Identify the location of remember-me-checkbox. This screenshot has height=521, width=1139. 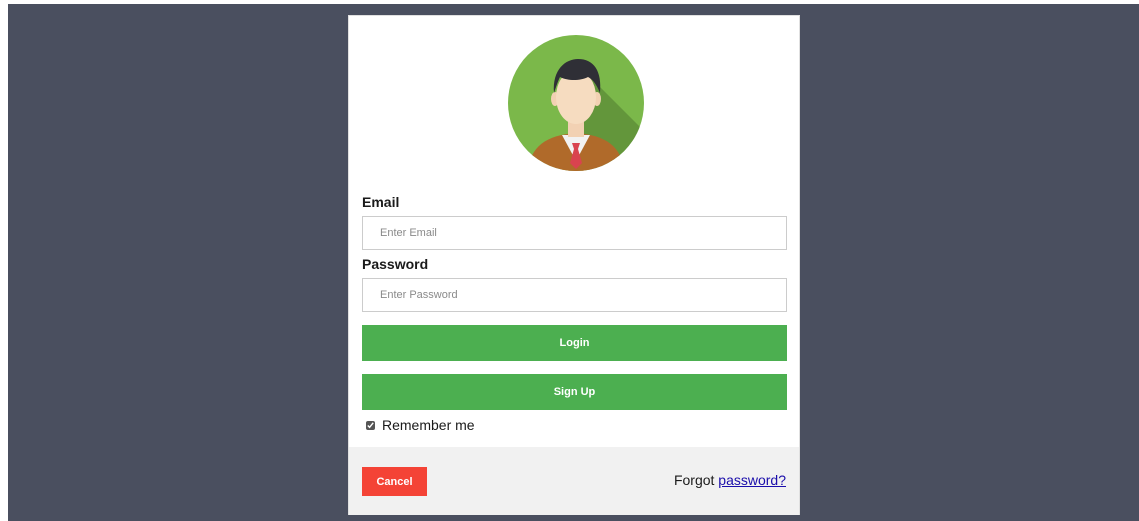
(370, 425).